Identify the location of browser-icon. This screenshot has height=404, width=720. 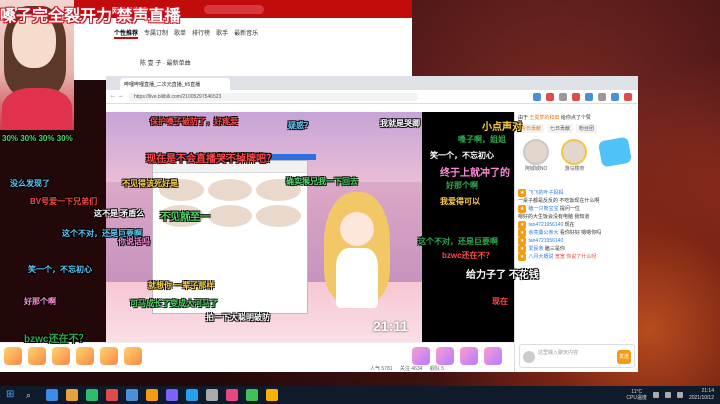
(132, 395).